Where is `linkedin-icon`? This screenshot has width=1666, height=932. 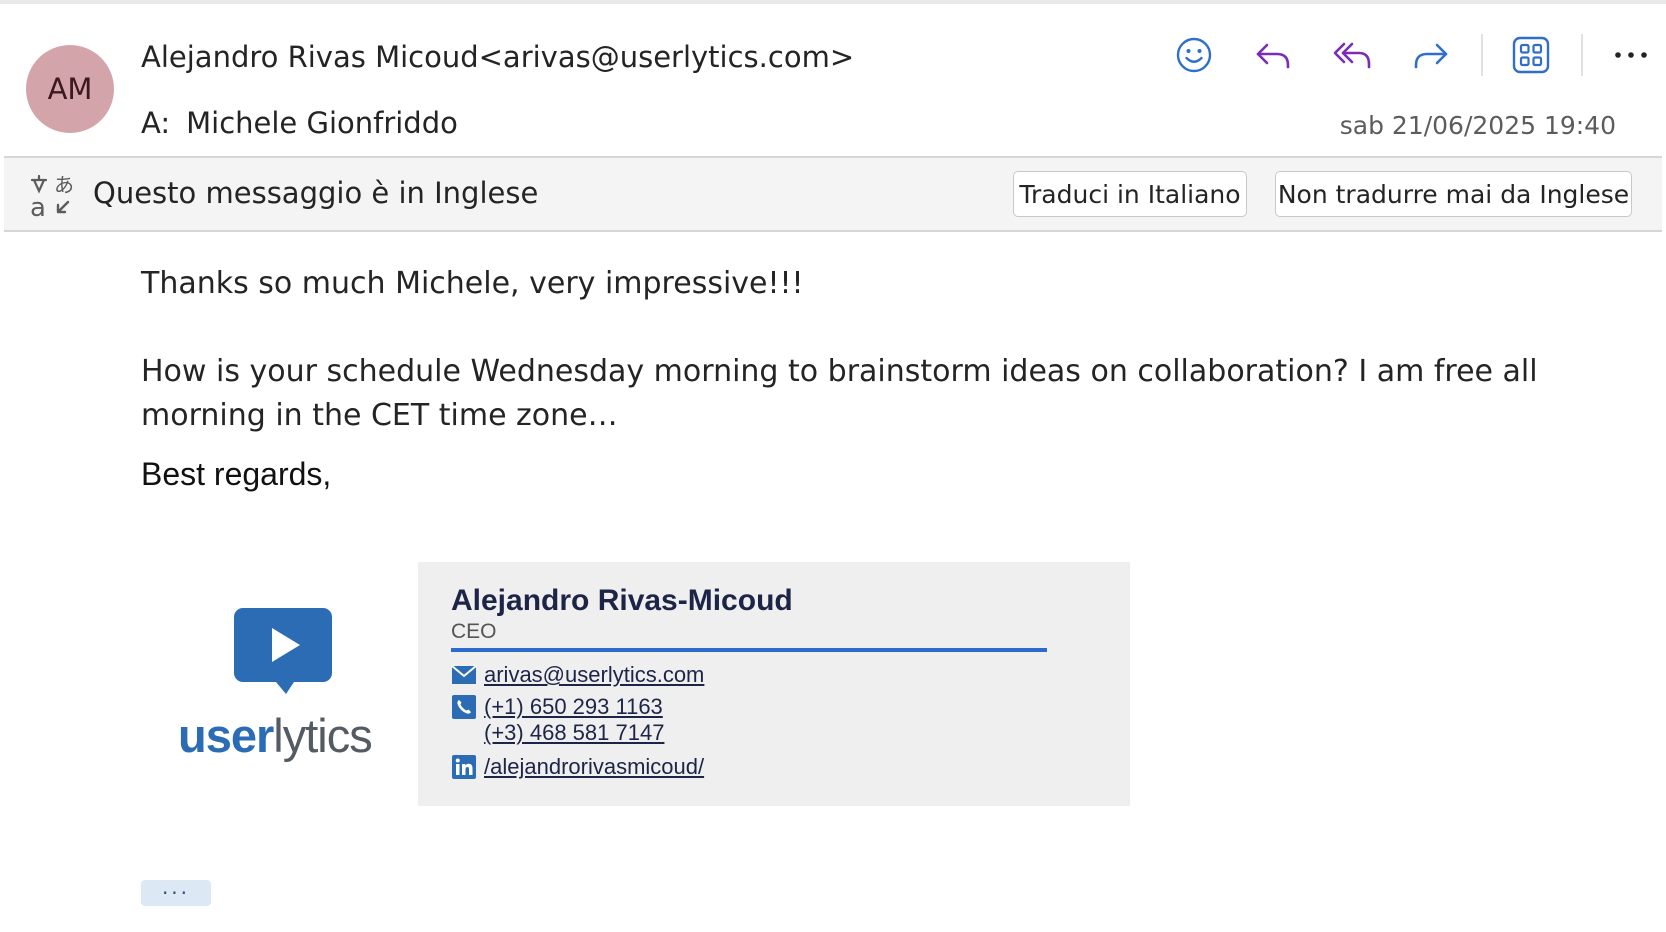 linkedin-icon is located at coordinates (464, 767).